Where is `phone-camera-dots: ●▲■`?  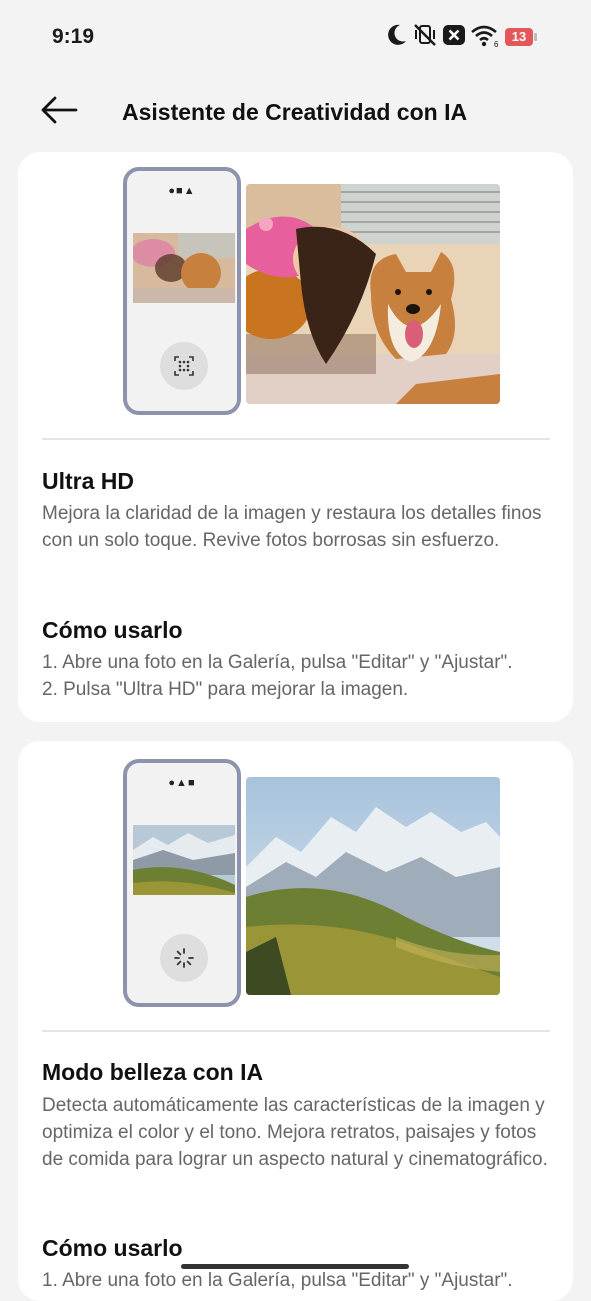 phone-camera-dots: ●▲■ is located at coordinates (182, 783).